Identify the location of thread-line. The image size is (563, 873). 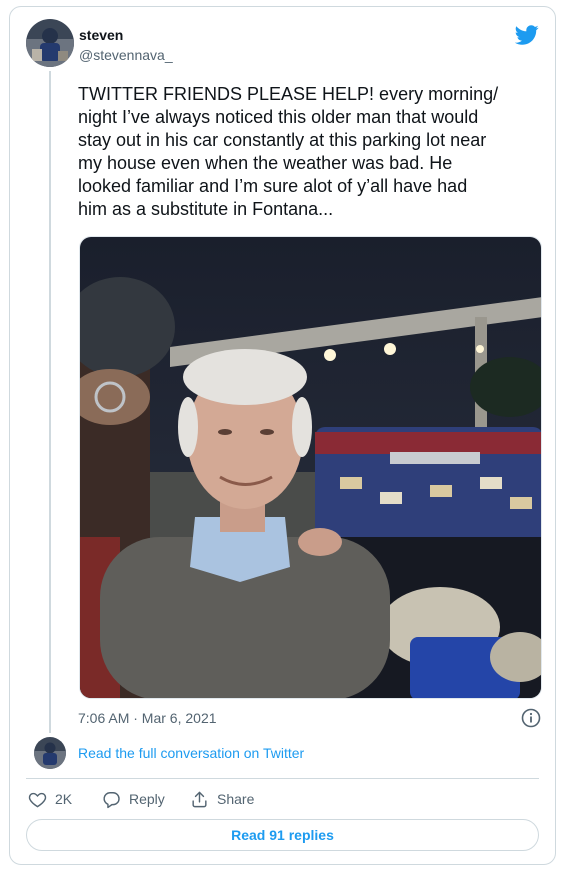
(50, 402).